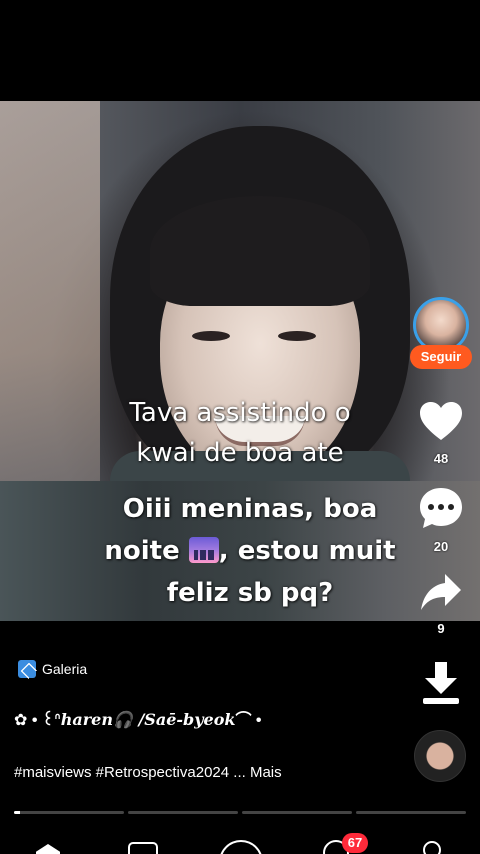  What do you see at coordinates (240, 812) in the screenshot?
I see `video-progress` at bounding box center [240, 812].